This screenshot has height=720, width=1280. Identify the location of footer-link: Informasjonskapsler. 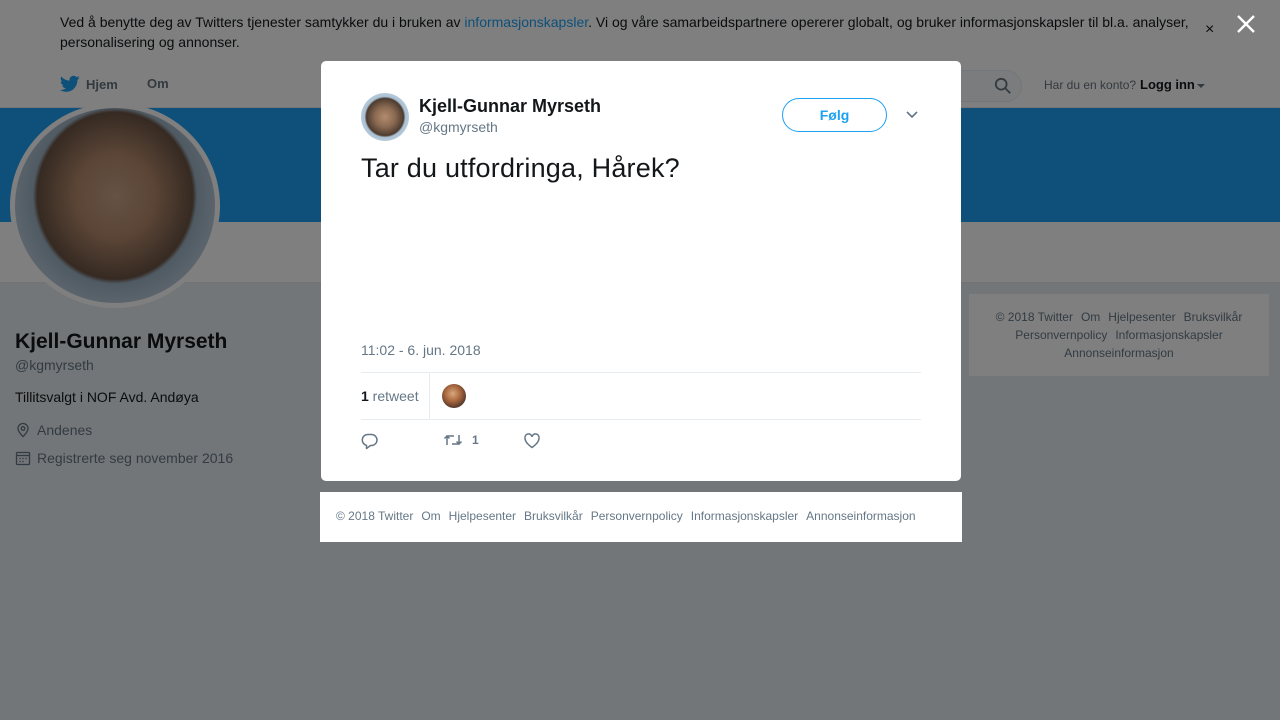
(744, 516).